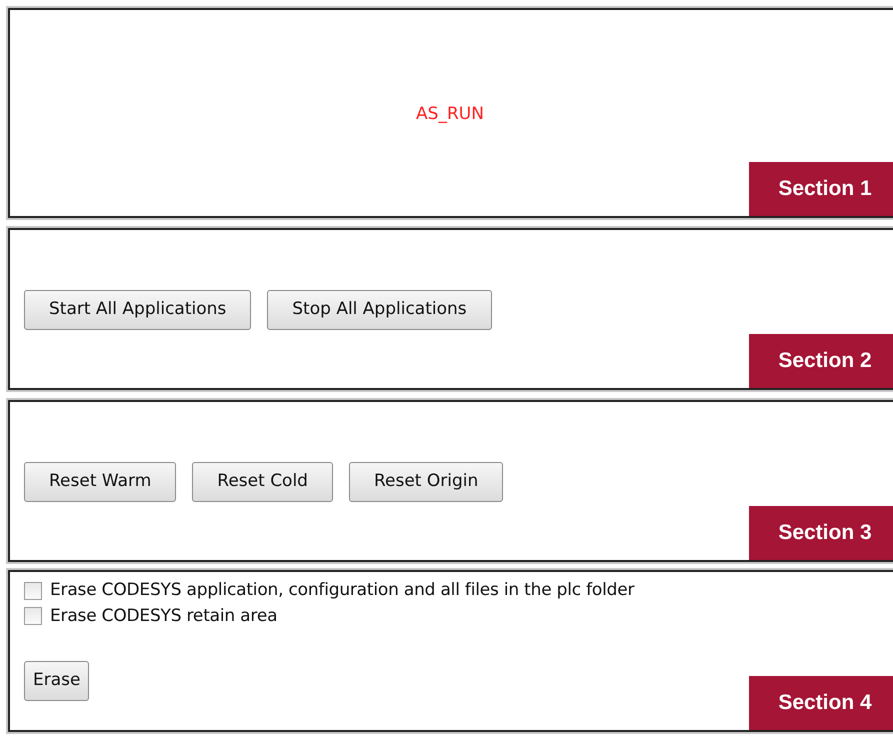 The width and height of the screenshot is (893, 744). I want to click on action-button: Stop All Applications, so click(379, 310).